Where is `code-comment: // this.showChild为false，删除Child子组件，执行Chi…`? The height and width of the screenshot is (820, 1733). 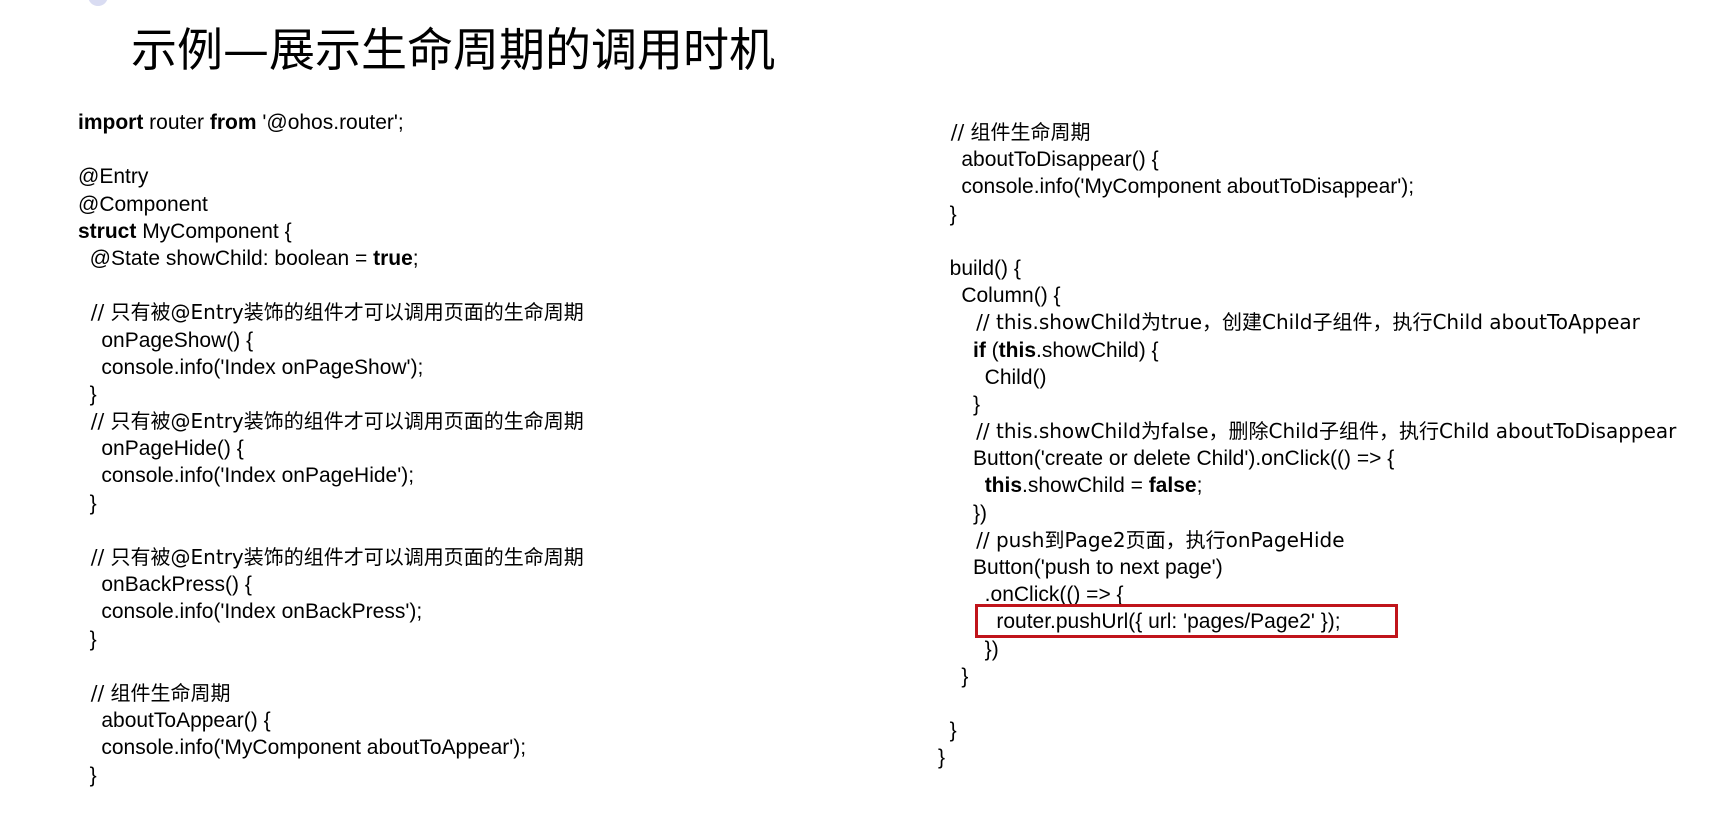 code-comment: // this.showChild为false，删除Child子组件，执行Chi… is located at coordinates (1307, 431).